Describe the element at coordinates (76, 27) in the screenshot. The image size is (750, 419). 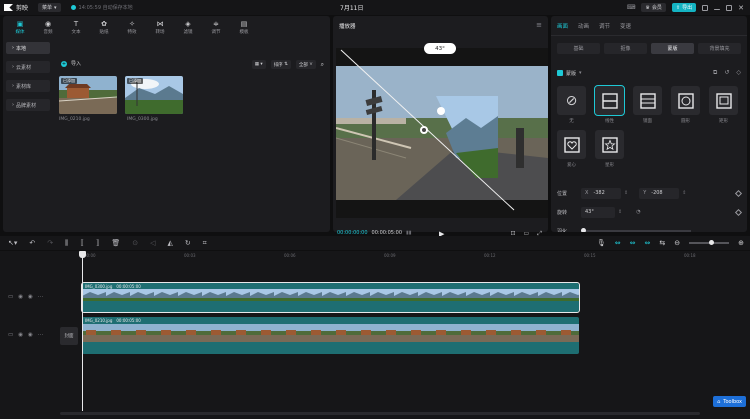
I see `tab-media-2: T 文本` at that location.